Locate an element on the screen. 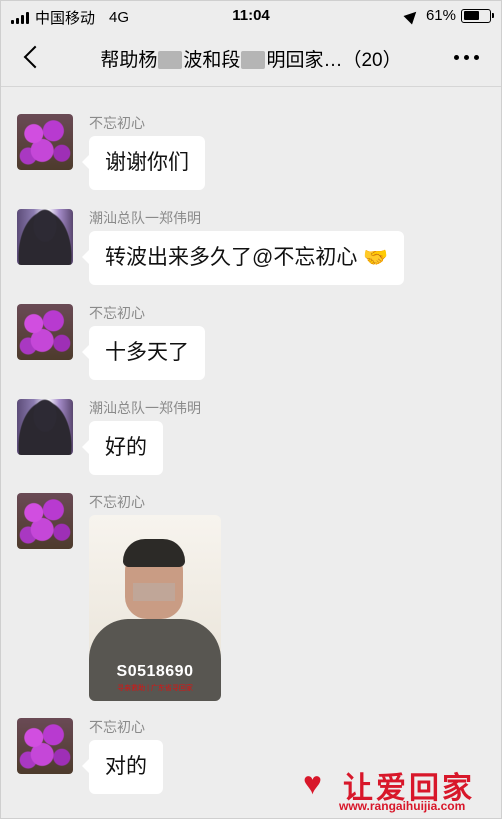  message-item: 不忘初心 谢谢你们 is located at coordinates (111, 152).